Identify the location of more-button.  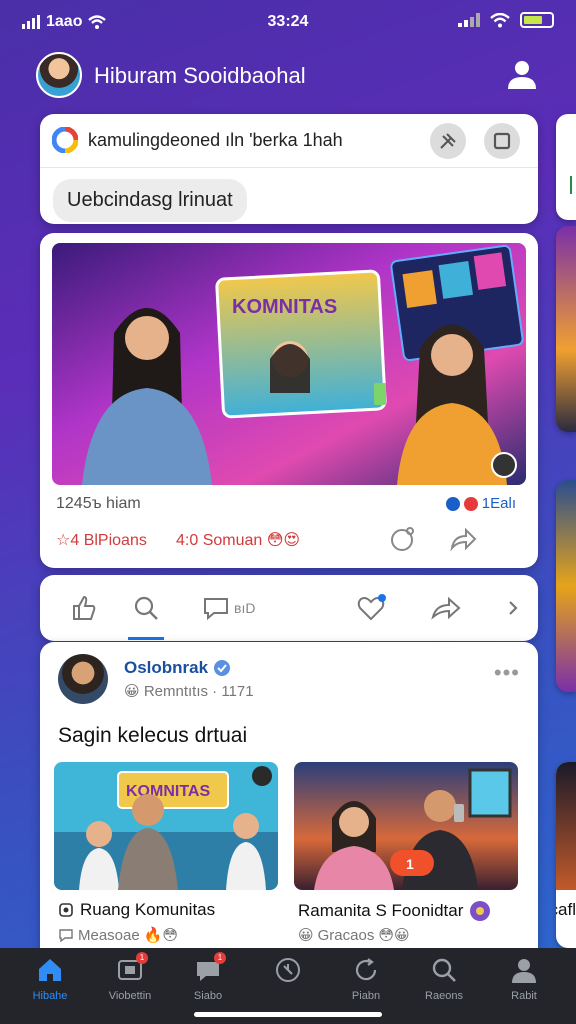
(513, 608).